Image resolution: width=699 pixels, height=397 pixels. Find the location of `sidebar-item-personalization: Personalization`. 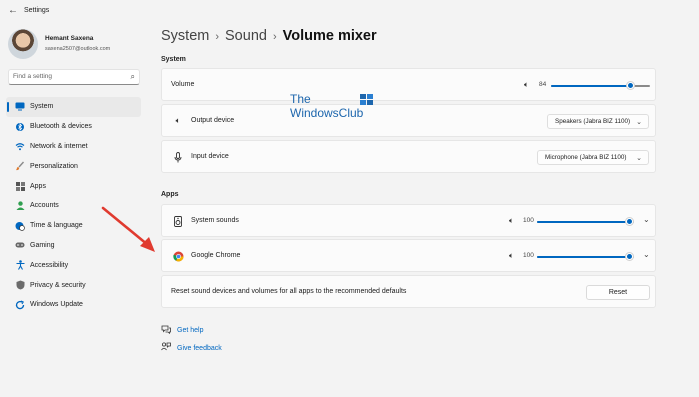

sidebar-item-personalization: Personalization is located at coordinates (73, 166).